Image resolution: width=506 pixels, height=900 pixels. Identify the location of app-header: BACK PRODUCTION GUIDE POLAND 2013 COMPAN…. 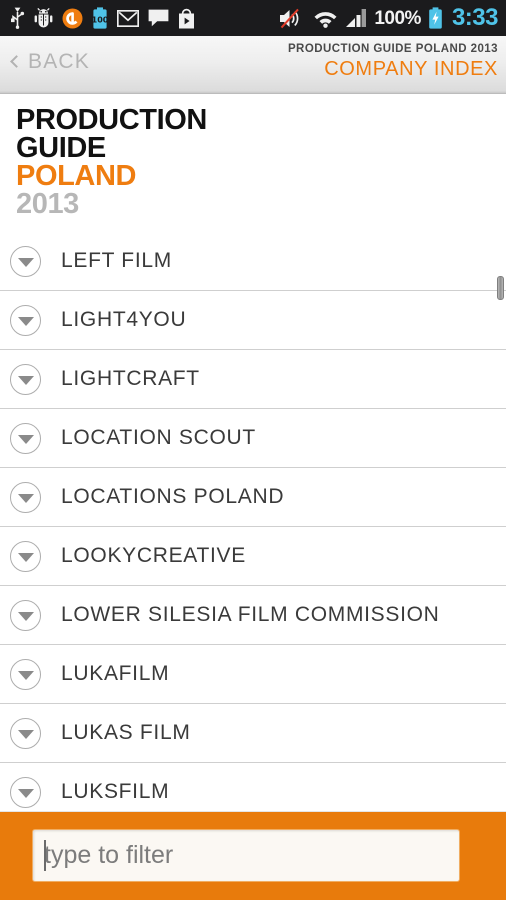
(253, 65).